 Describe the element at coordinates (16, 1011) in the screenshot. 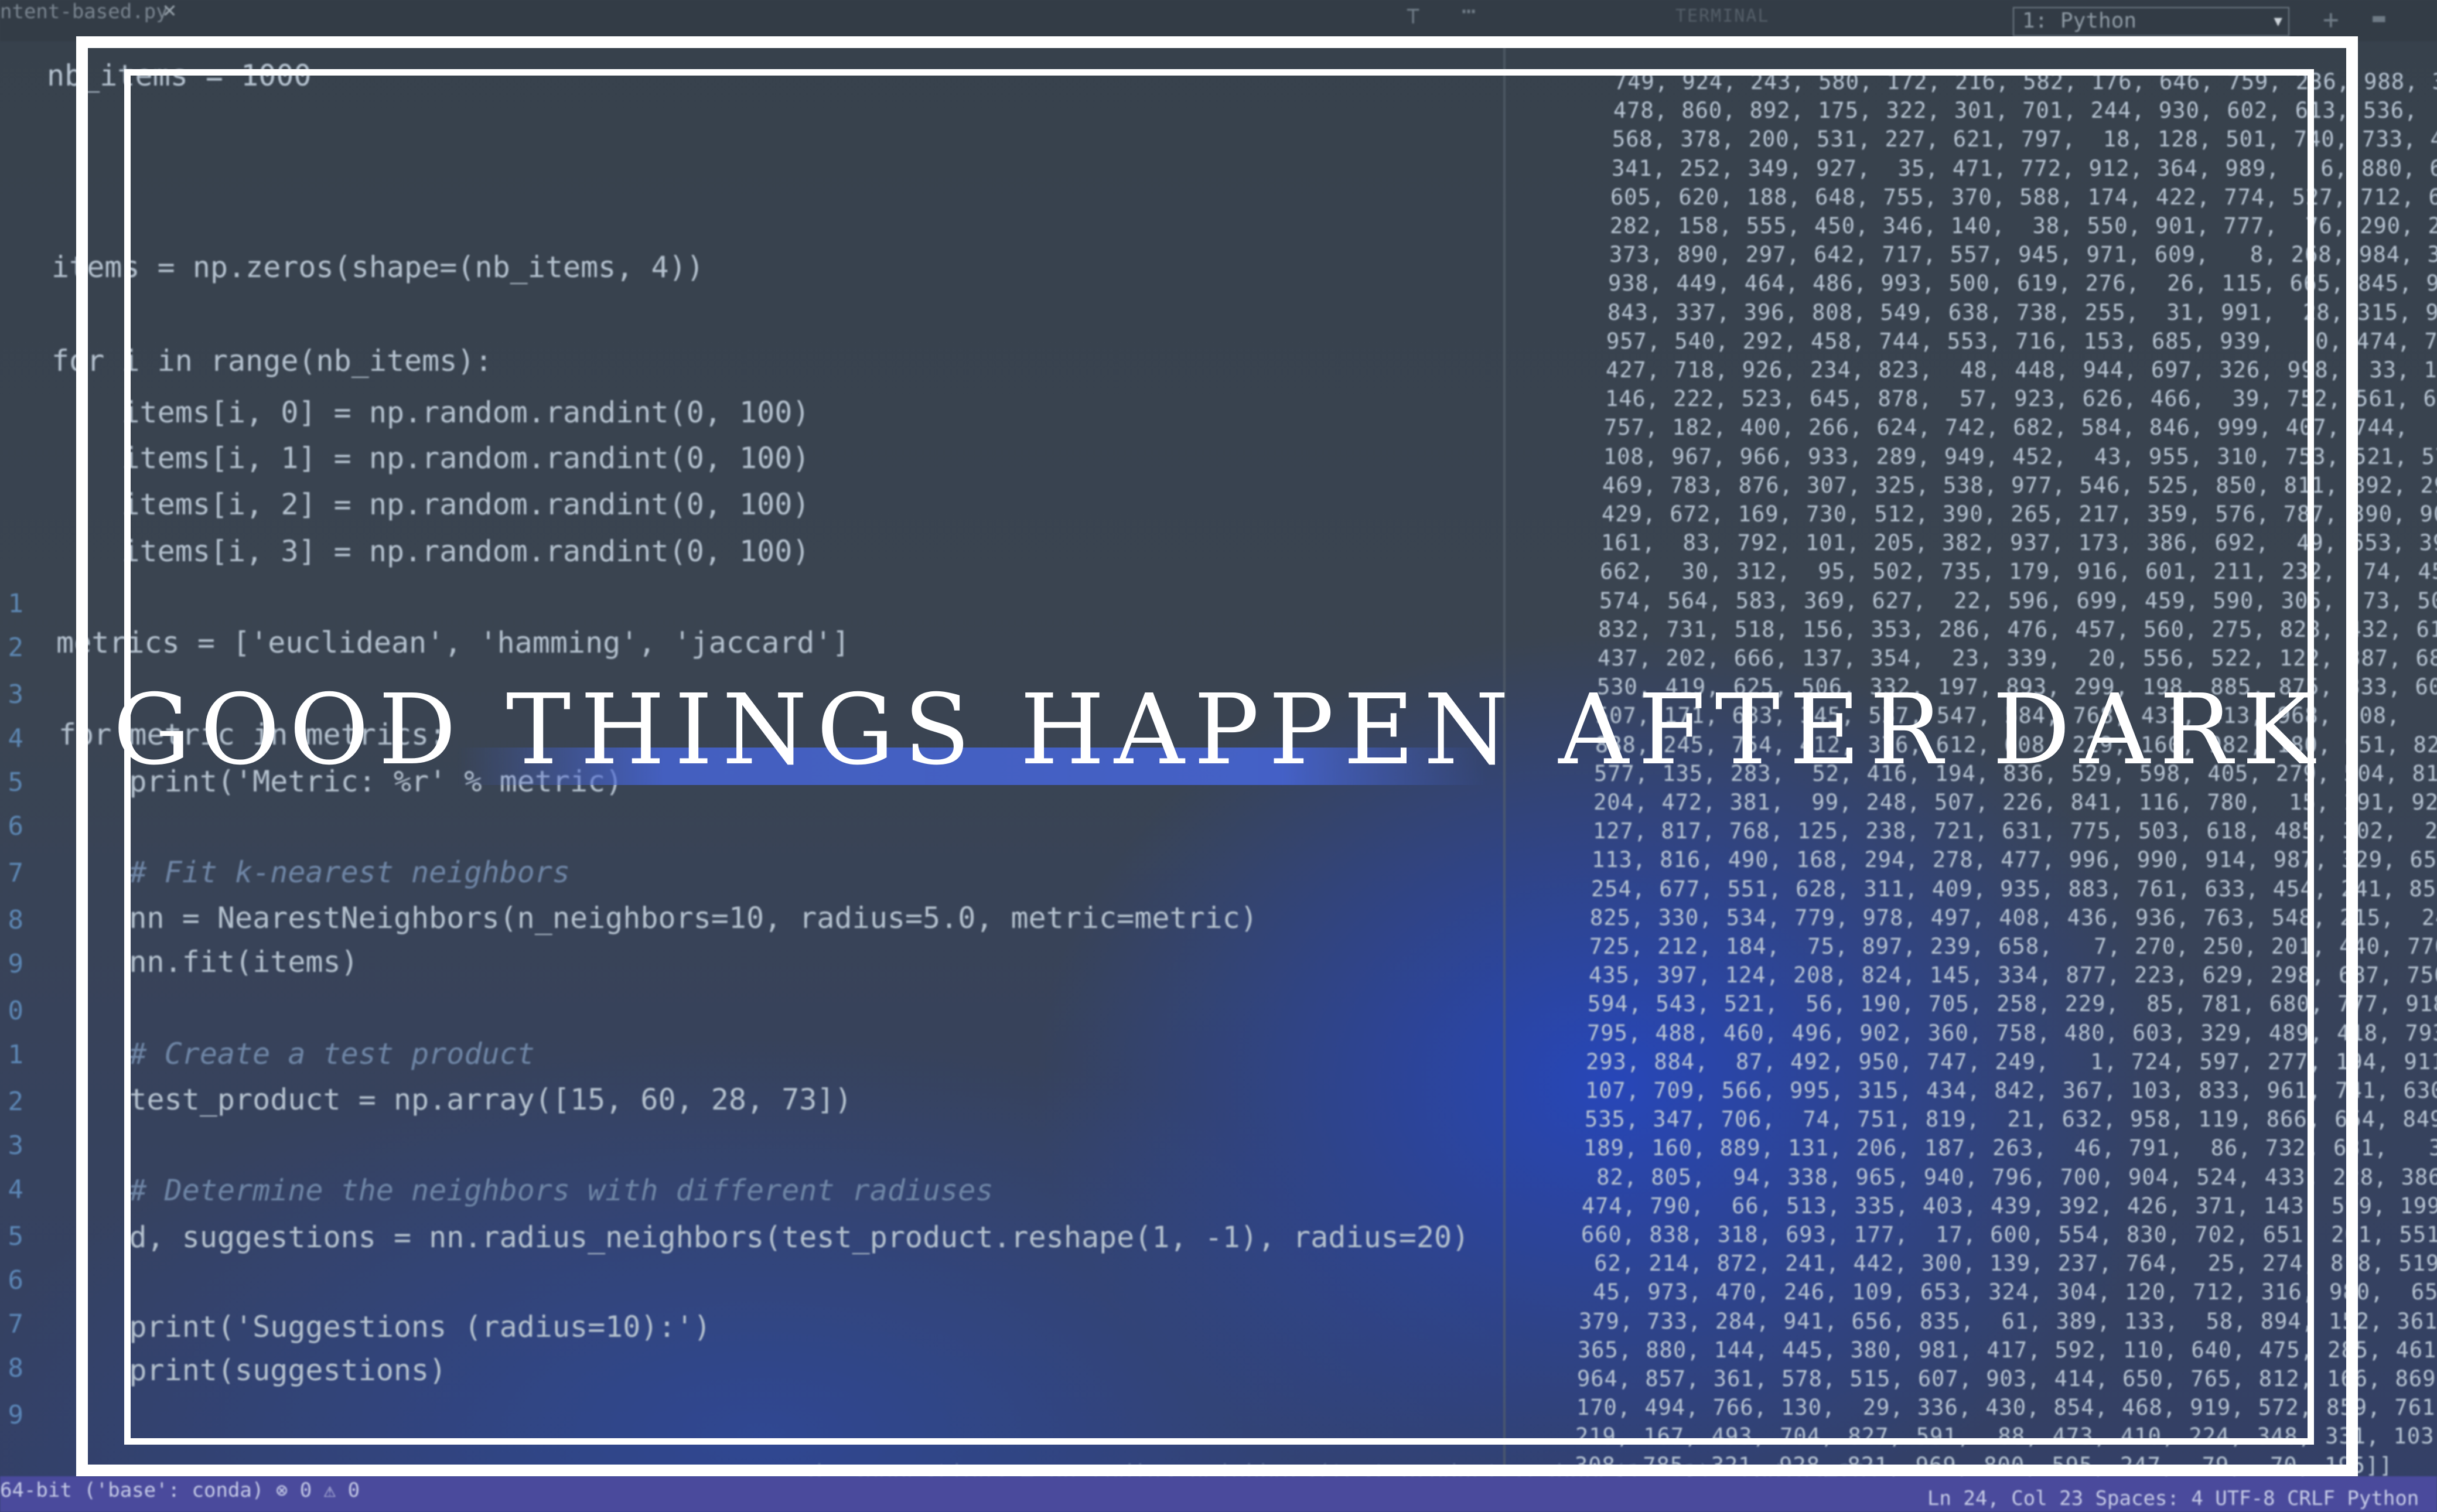

I see `line-number: 0` at that location.